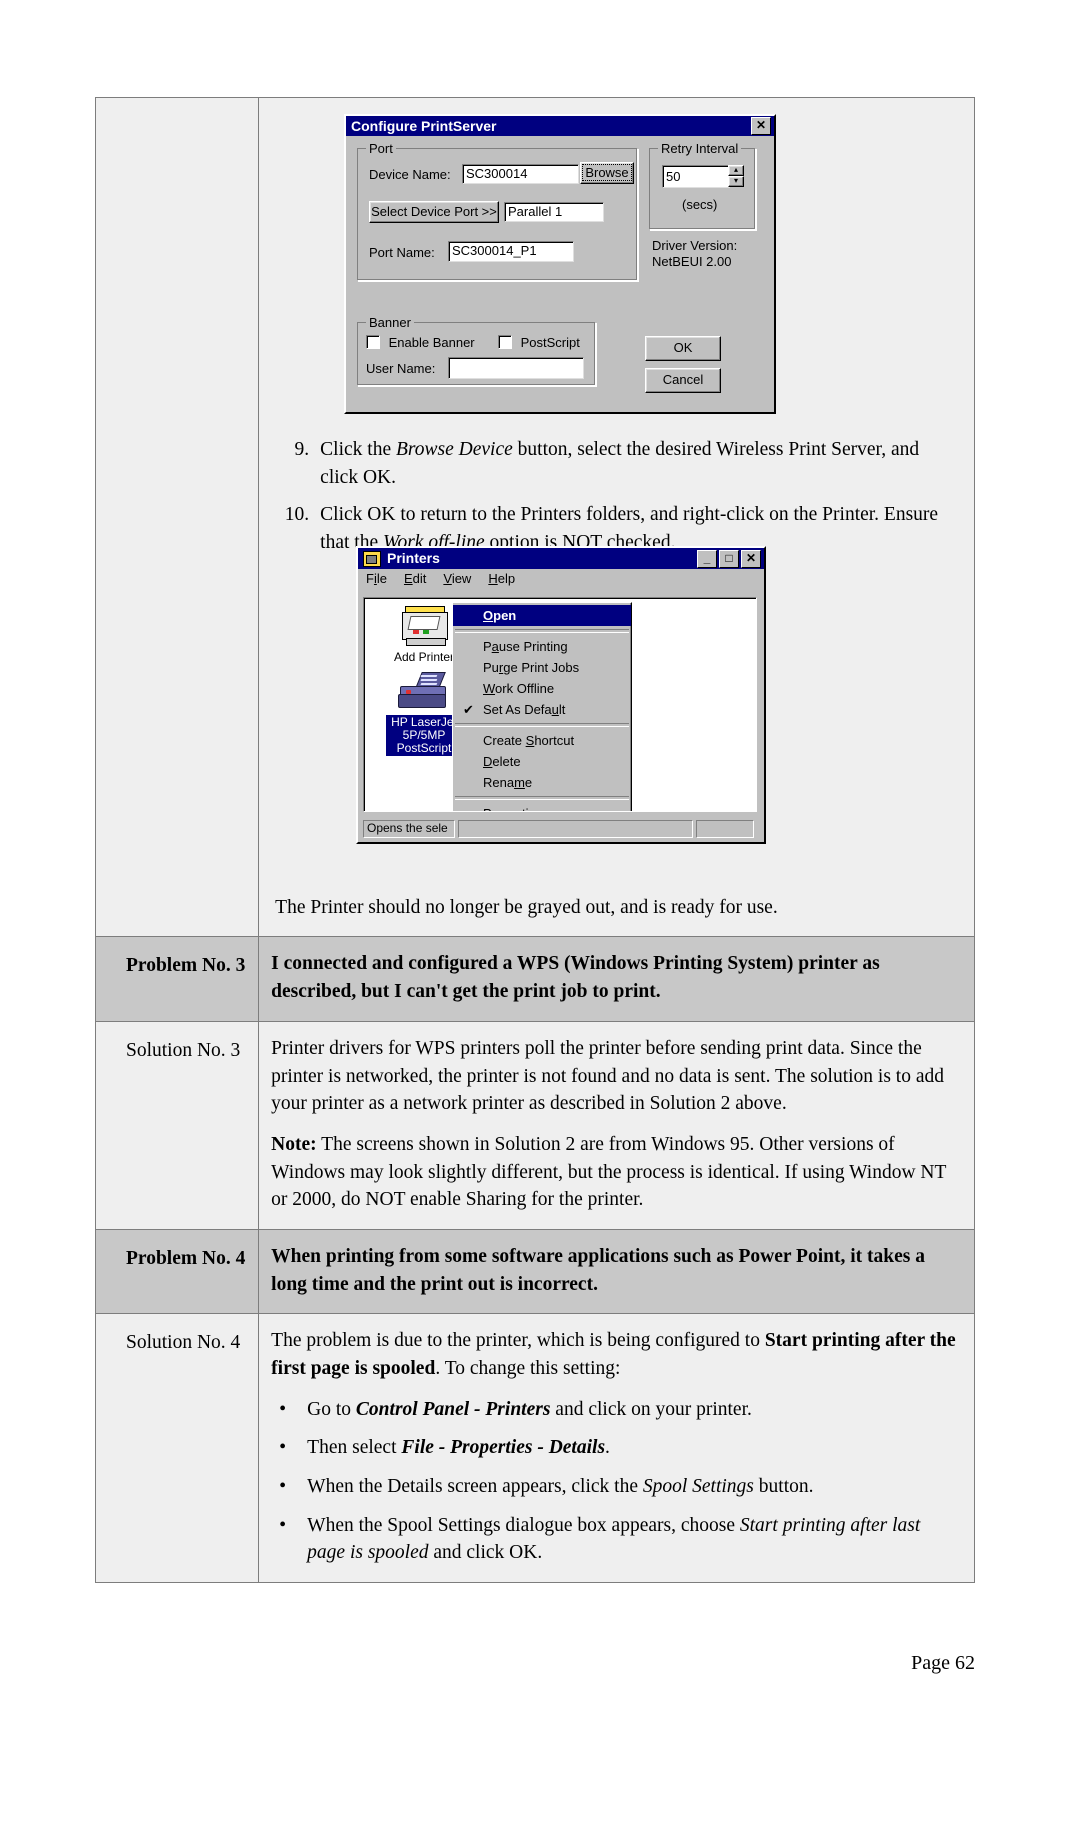  I want to click on menu-item-edit: Edit, so click(415, 578).